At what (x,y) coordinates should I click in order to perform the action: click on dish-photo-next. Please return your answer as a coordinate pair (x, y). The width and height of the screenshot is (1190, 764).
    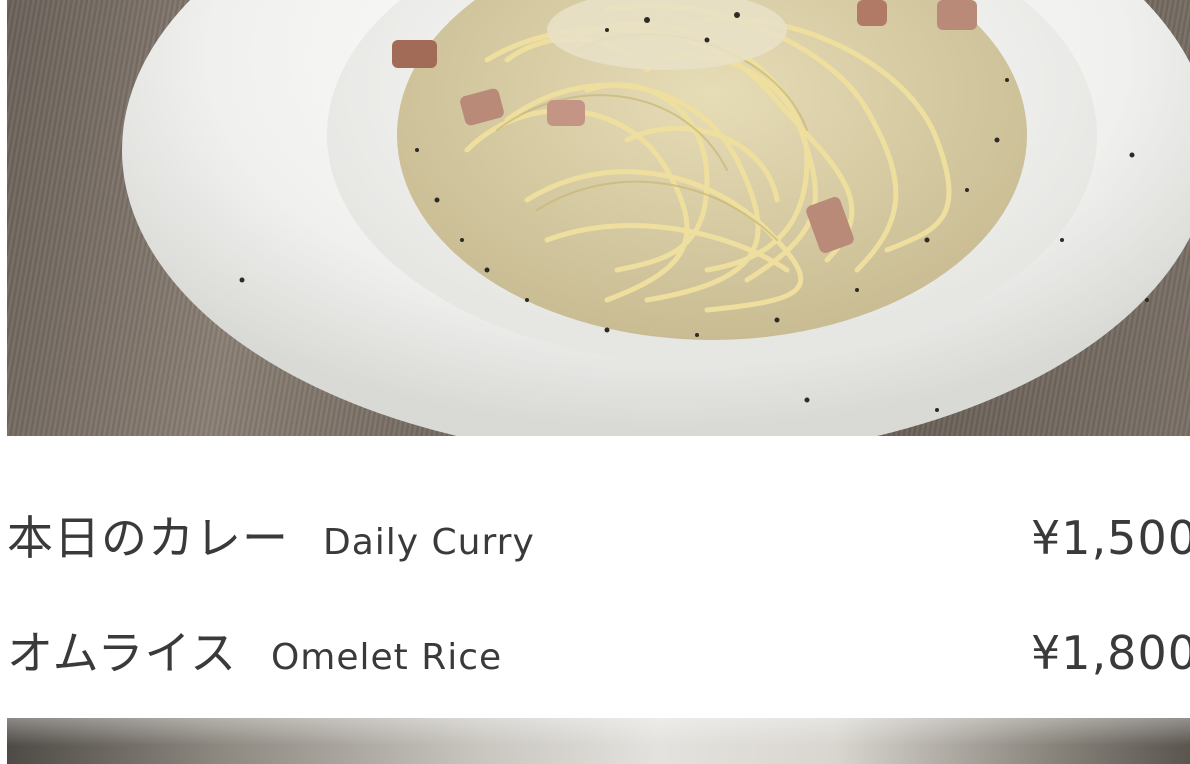
    Looking at the image, I should click on (598, 741).